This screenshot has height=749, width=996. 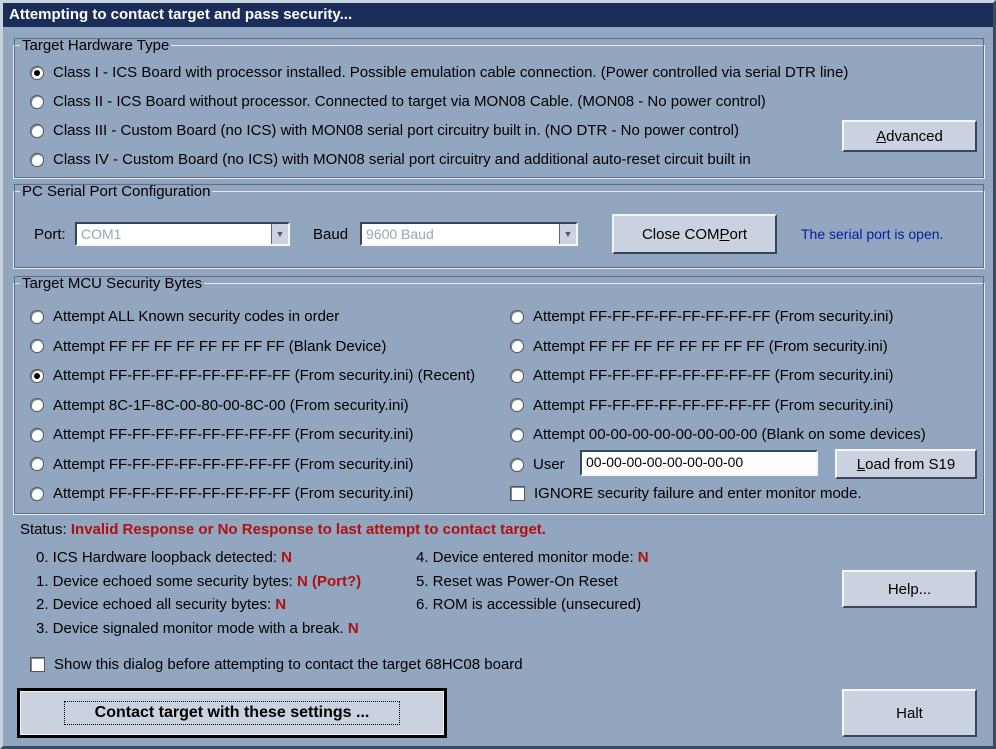 What do you see at coordinates (156, 557) in the screenshot?
I see `status-item-text: 0. ICS Hardware loopback detected:` at bounding box center [156, 557].